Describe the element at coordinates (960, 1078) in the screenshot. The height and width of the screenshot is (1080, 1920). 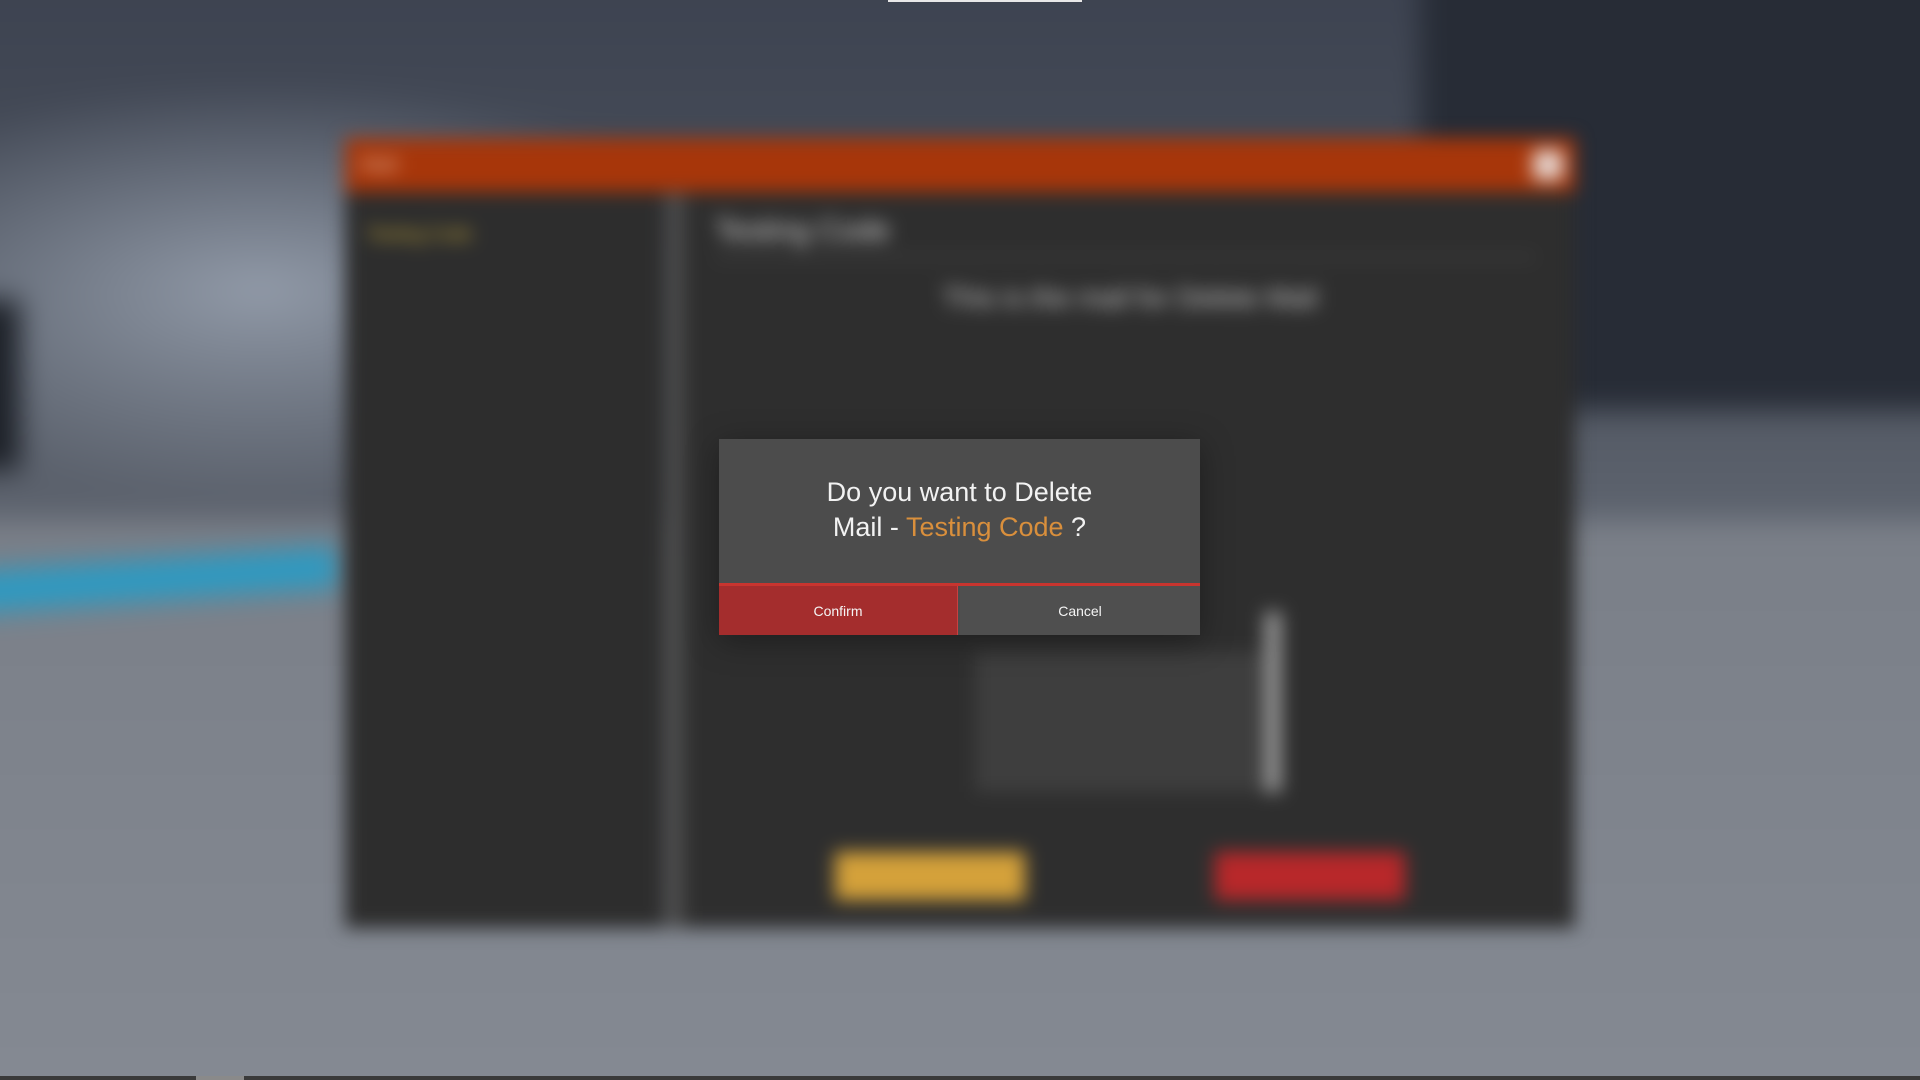
I see `bottom-bar` at that location.